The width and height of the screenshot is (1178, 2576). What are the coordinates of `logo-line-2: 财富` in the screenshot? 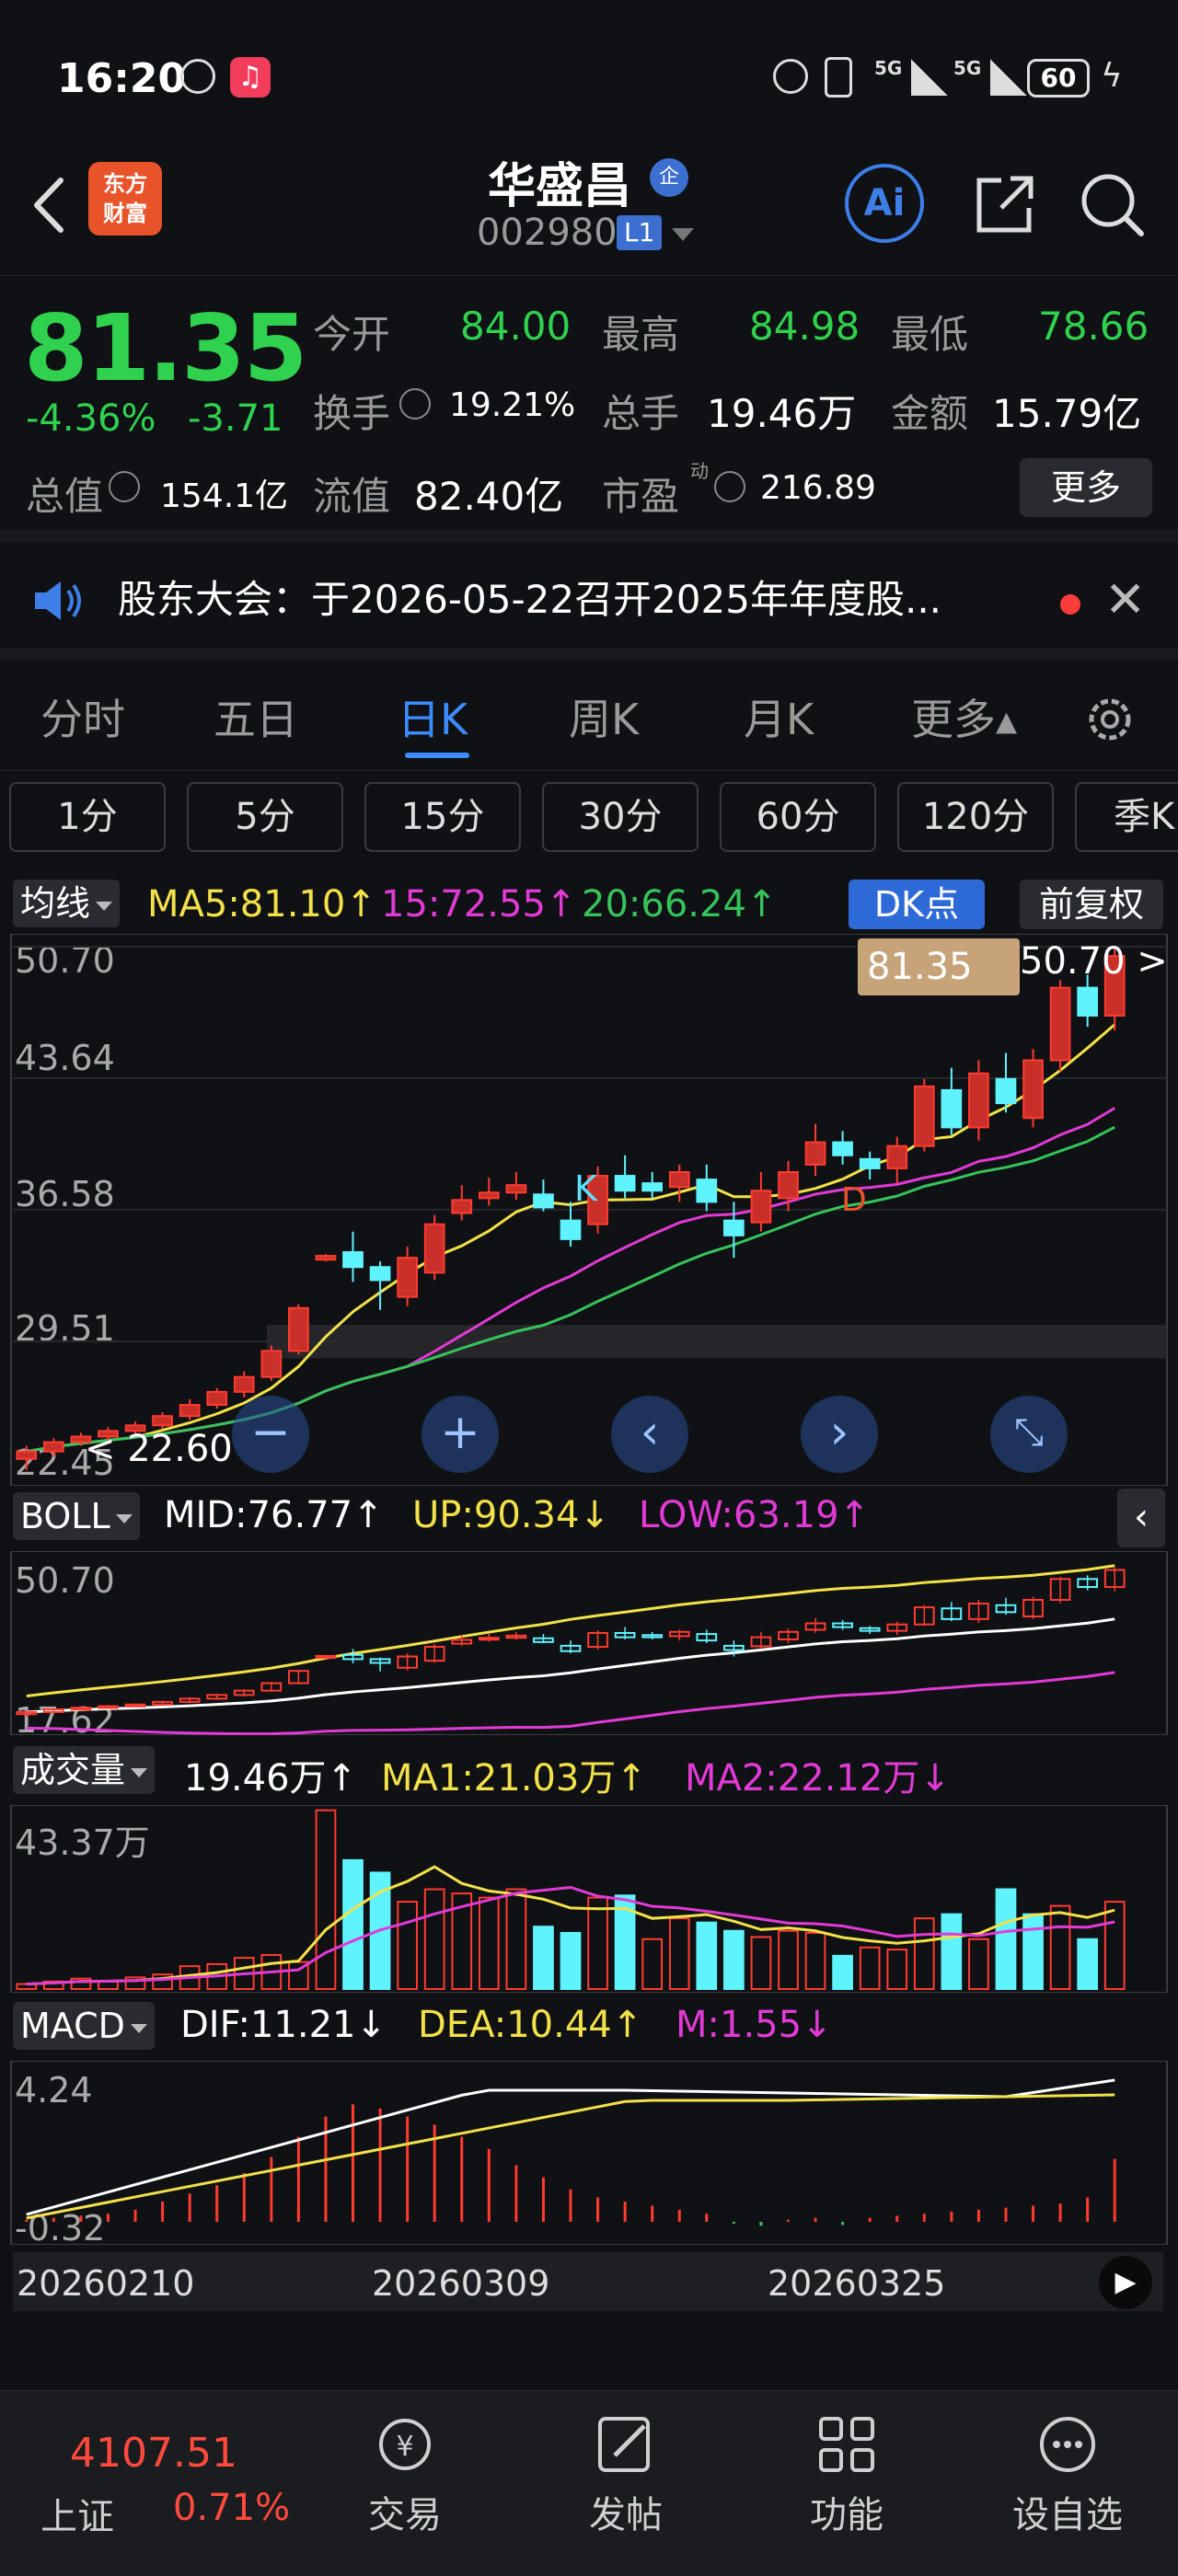 It's located at (125, 213).